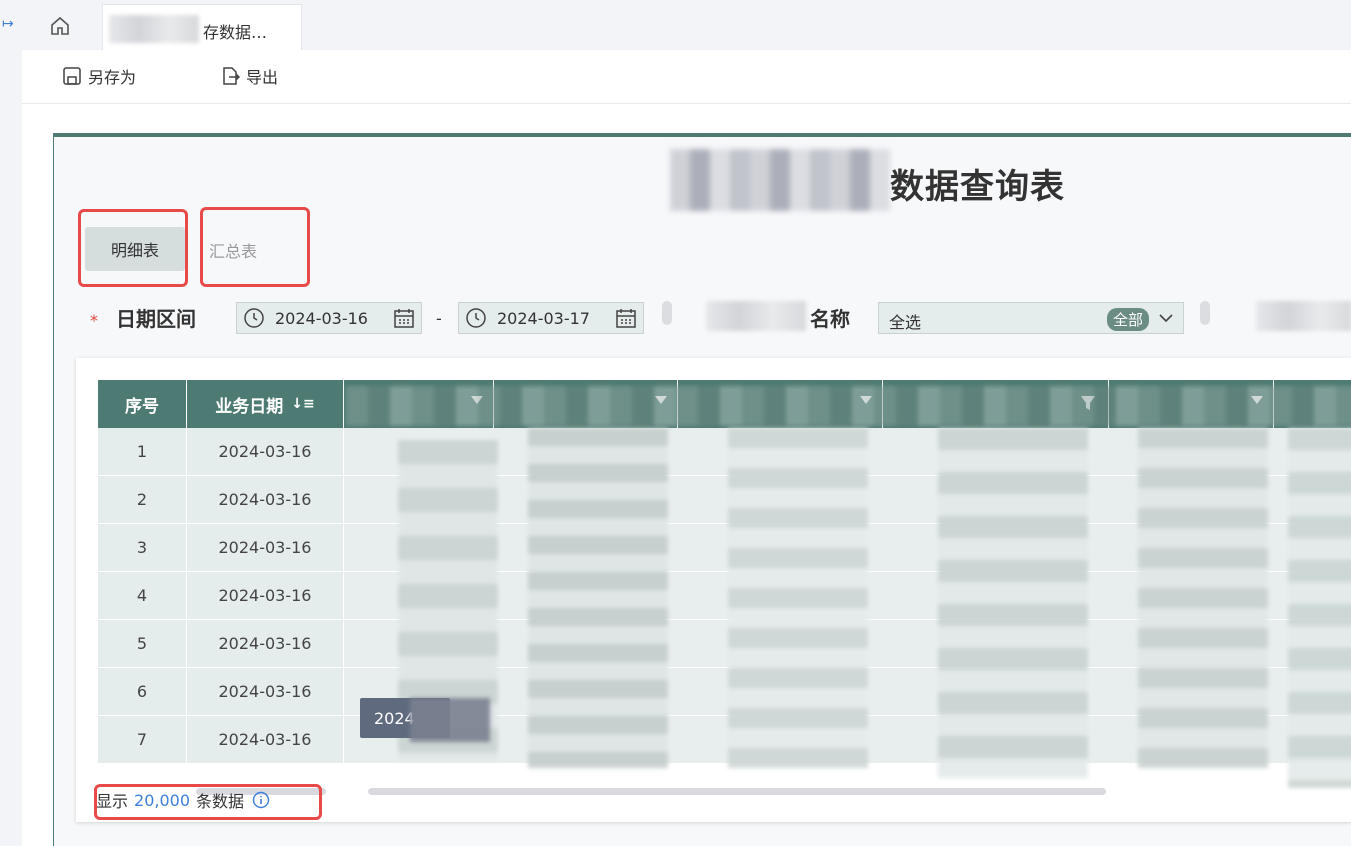 Image resolution: width=1351 pixels, height=846 pixels. What do you see at coordinates (830, 319) in the screenshot?
I see `name-label: 名称` at bounding box center [830, 319].